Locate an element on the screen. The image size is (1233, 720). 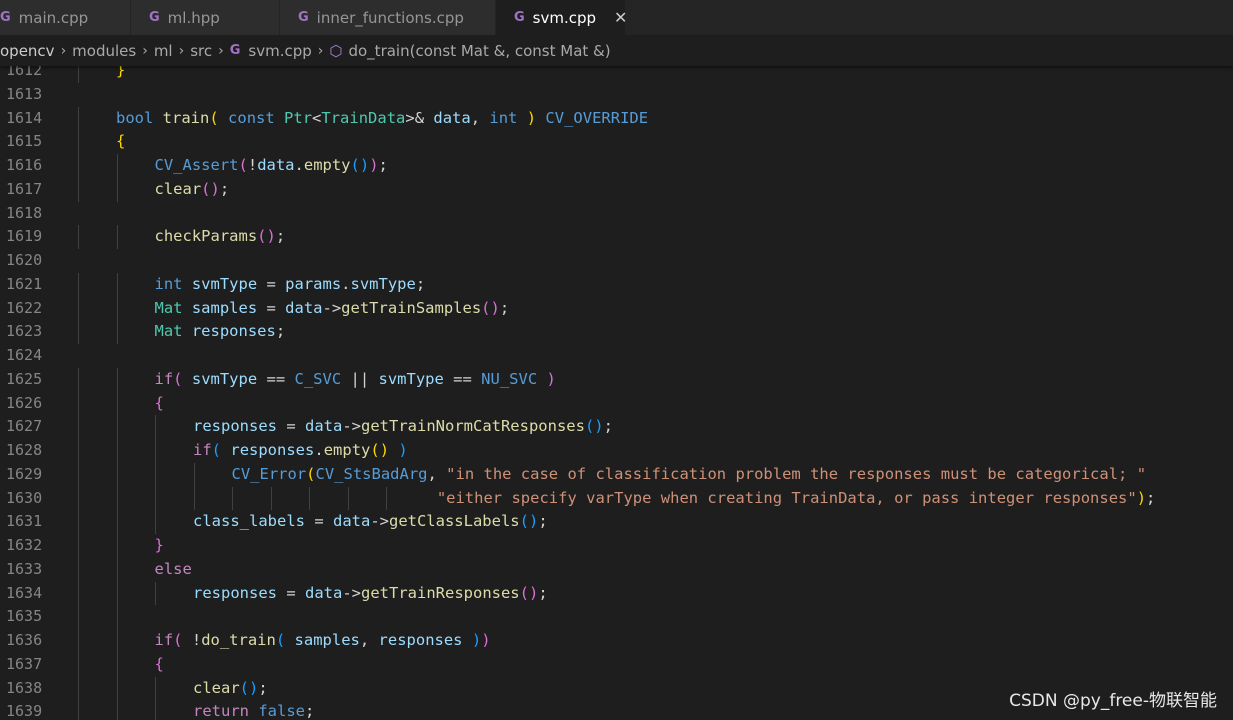
code-line: 1635 is located at coordinates (616, 617).